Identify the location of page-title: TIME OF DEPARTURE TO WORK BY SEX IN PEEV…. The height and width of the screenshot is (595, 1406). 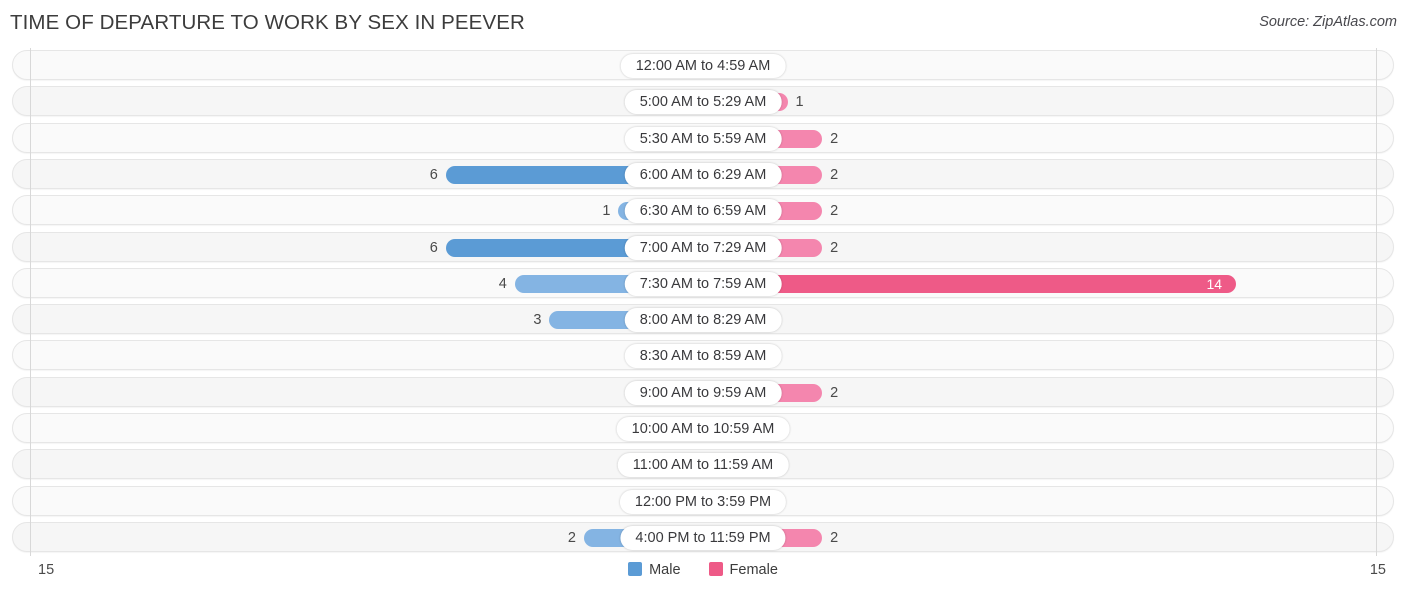
(267, 22).